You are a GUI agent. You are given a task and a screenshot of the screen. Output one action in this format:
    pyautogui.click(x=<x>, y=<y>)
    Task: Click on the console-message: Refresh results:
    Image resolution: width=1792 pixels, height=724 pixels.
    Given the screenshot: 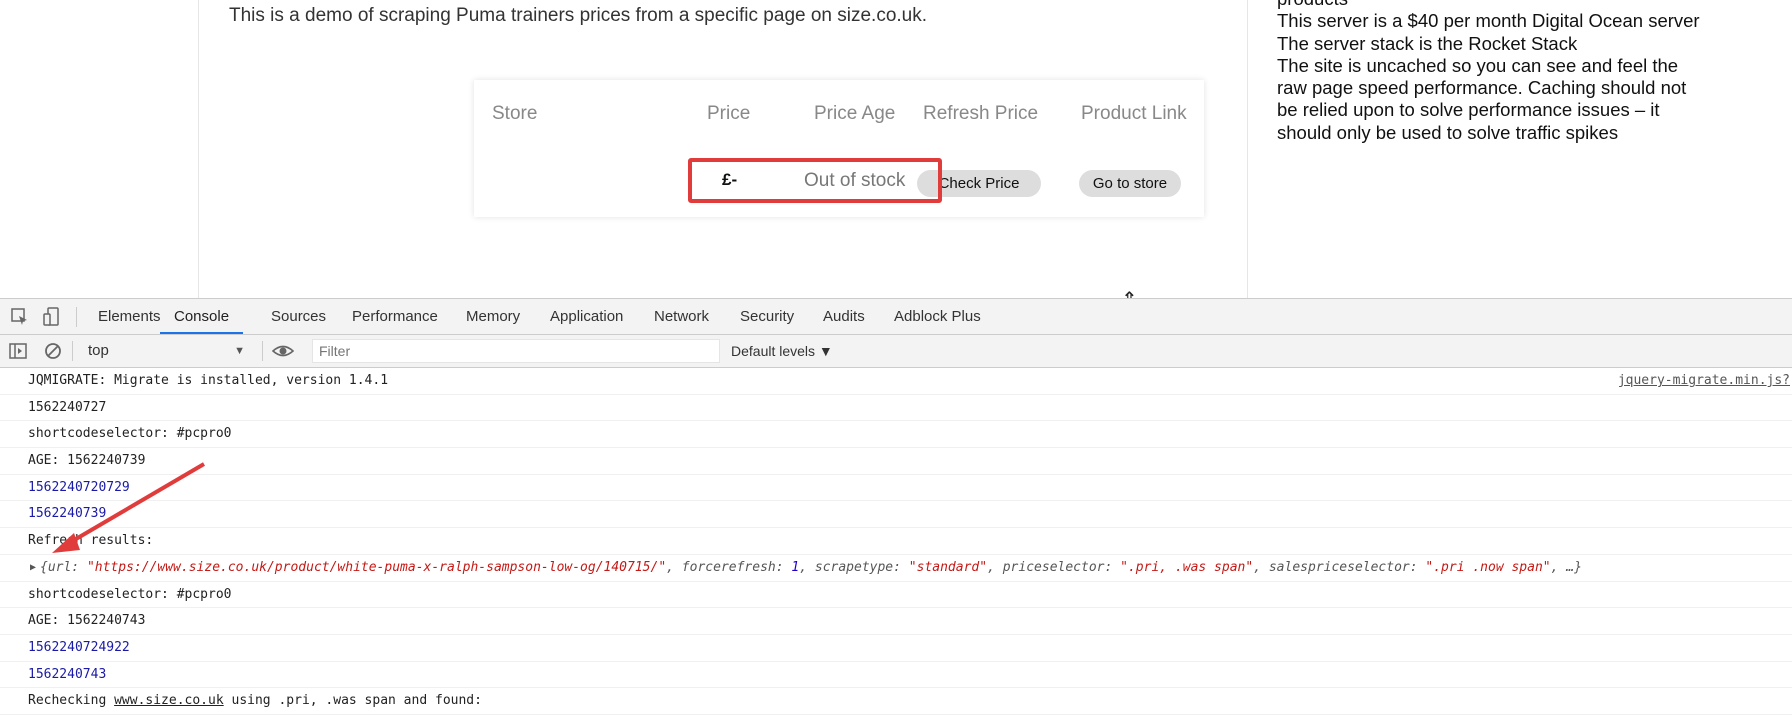 What is the action you would take?
    pyautogui.click(x=896, y=541)
    